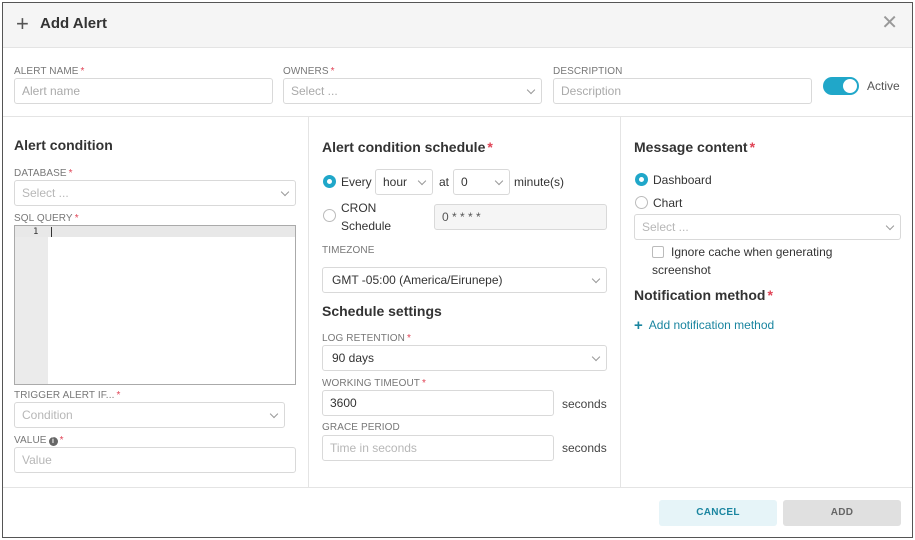  I want to click on modal-title: Add Alert, so click(73, 23).